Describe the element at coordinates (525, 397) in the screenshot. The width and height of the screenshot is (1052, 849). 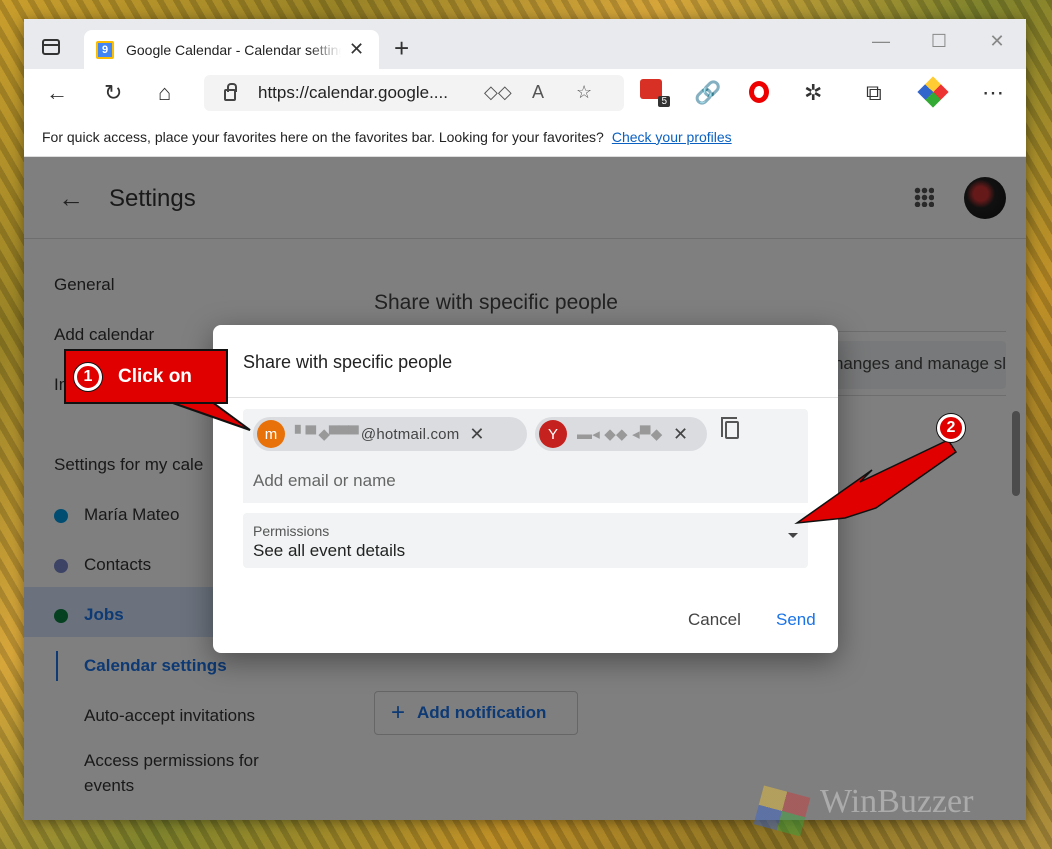
I see `dialog-divider` at that location.